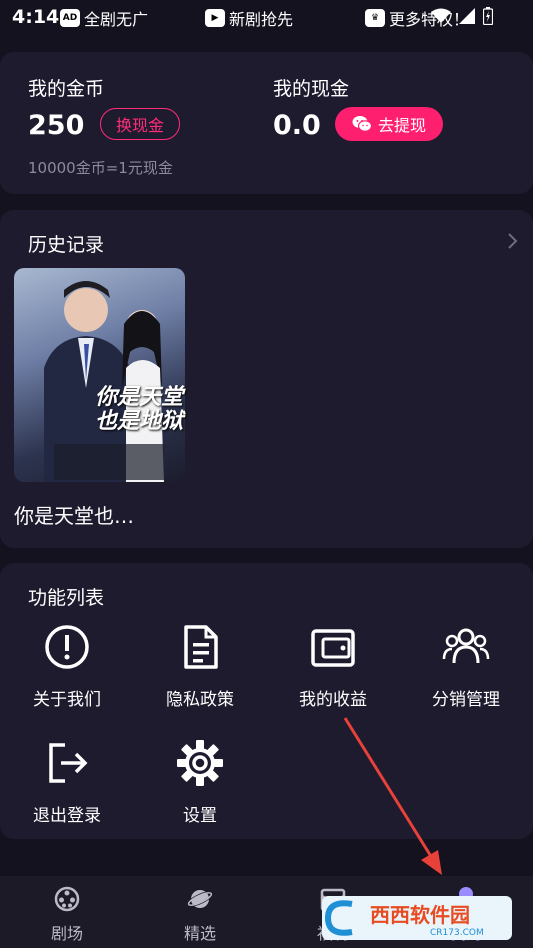  Describe the element at coordinates (67, 915) in the screenshot. I see `nav-theater: 剧场` at that location.